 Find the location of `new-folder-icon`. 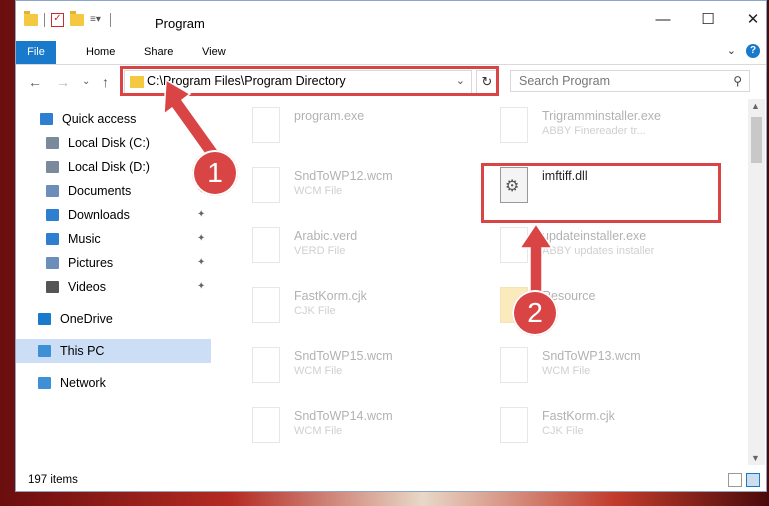

new-folder-icon is located at coordinates (77, 18).